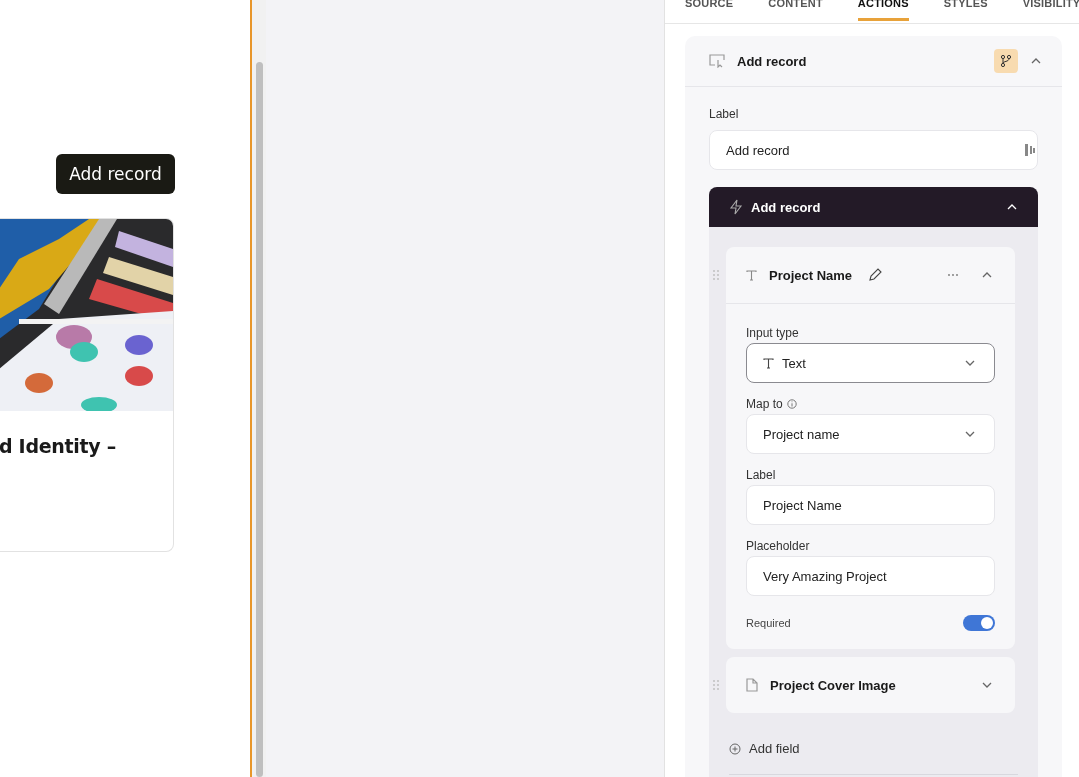  I want to click on input-type-dropdown: Text, so click(870, 363).